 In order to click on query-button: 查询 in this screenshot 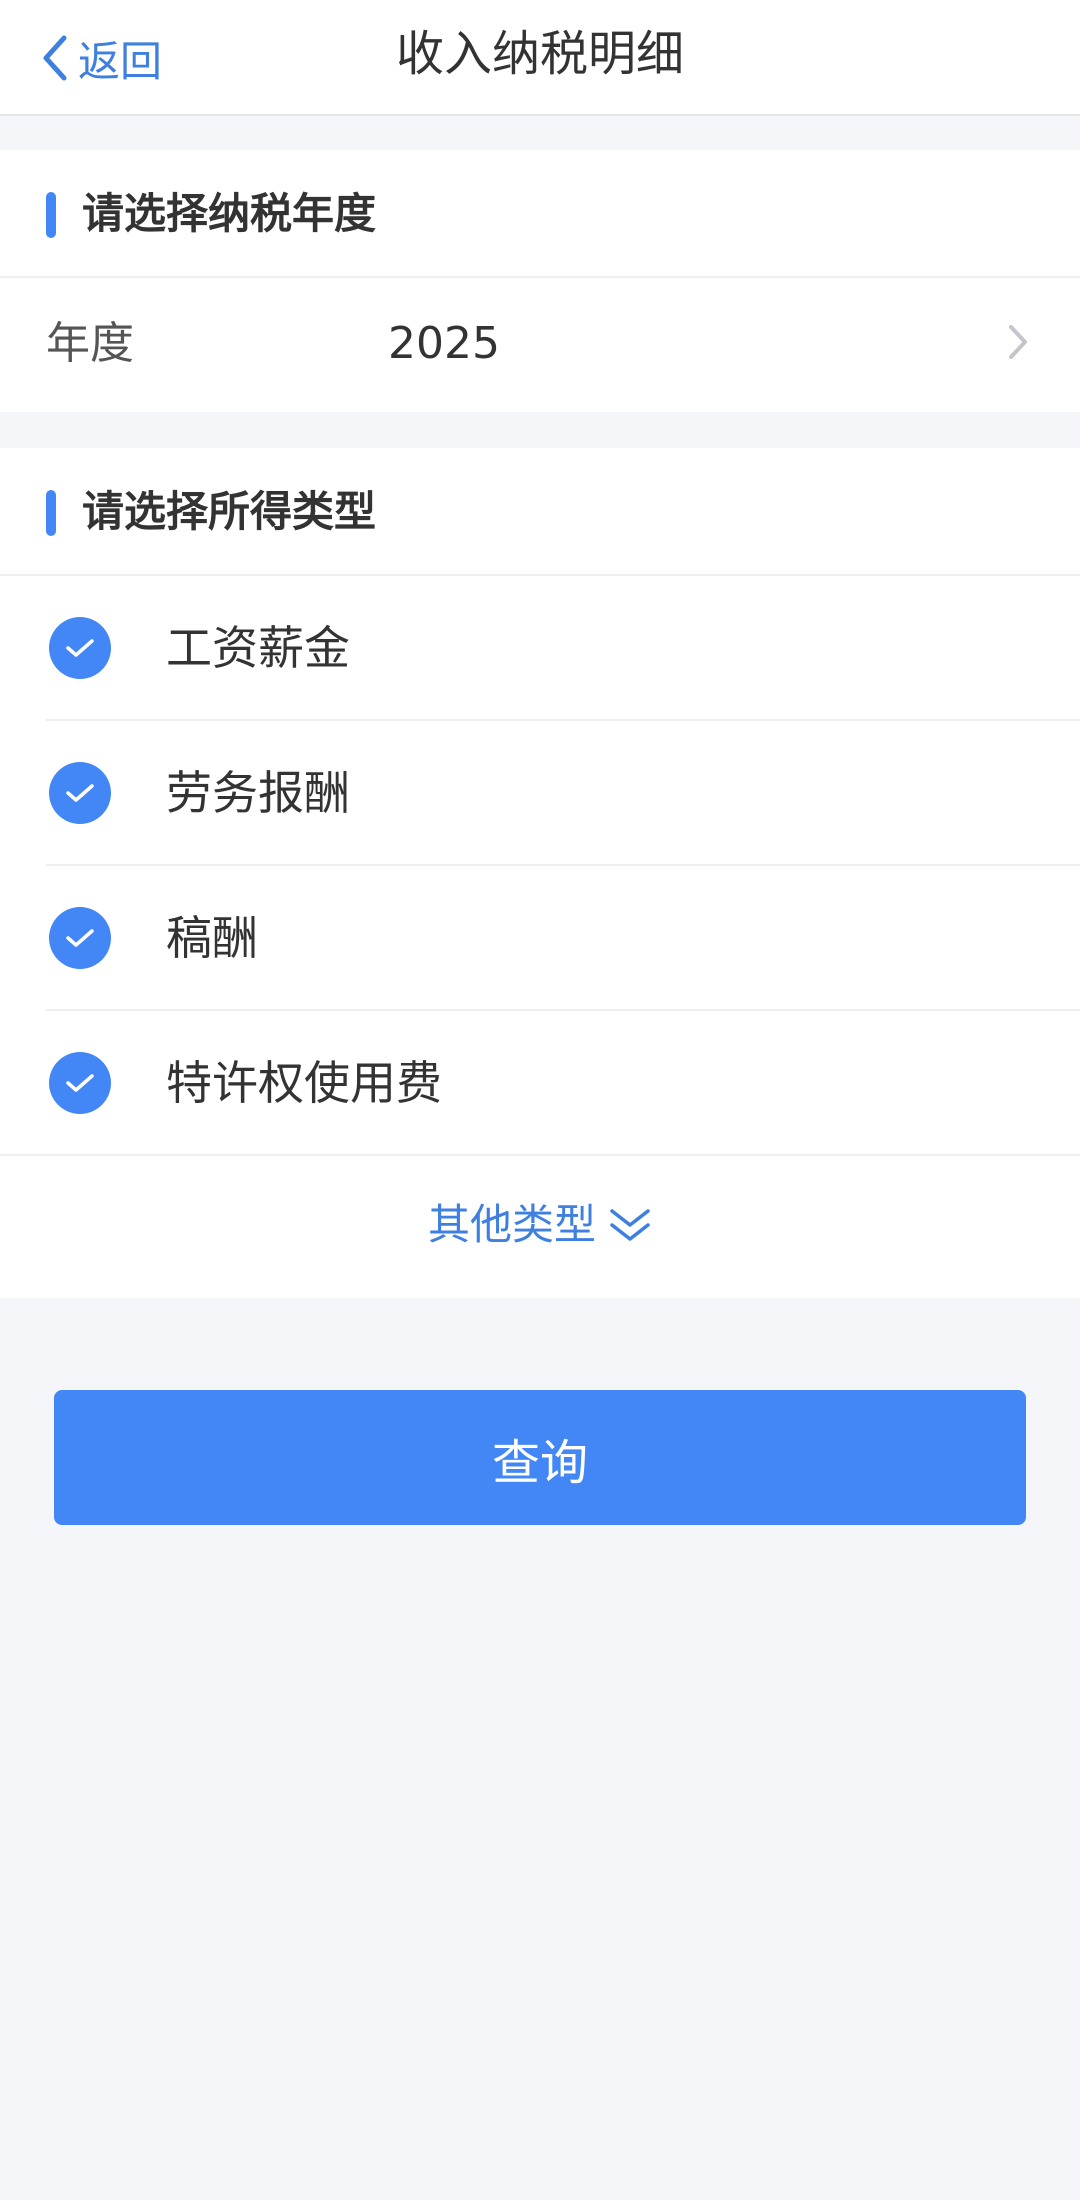, I will do `click(540, 1457)`.